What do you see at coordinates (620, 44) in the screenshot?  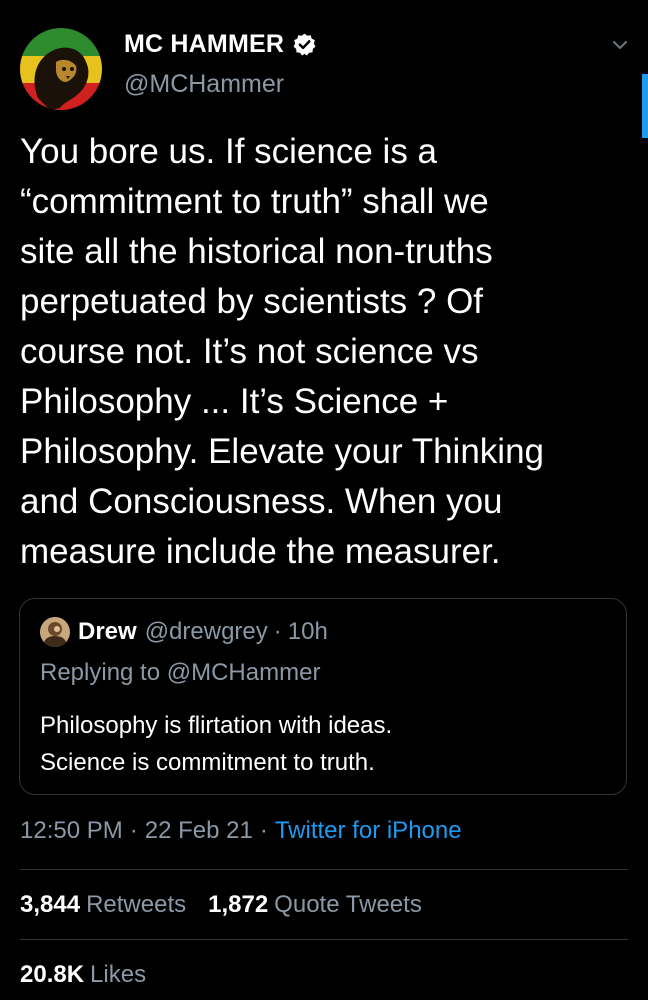 I see `chevron-down-icon` at bounding box center [620, 44].